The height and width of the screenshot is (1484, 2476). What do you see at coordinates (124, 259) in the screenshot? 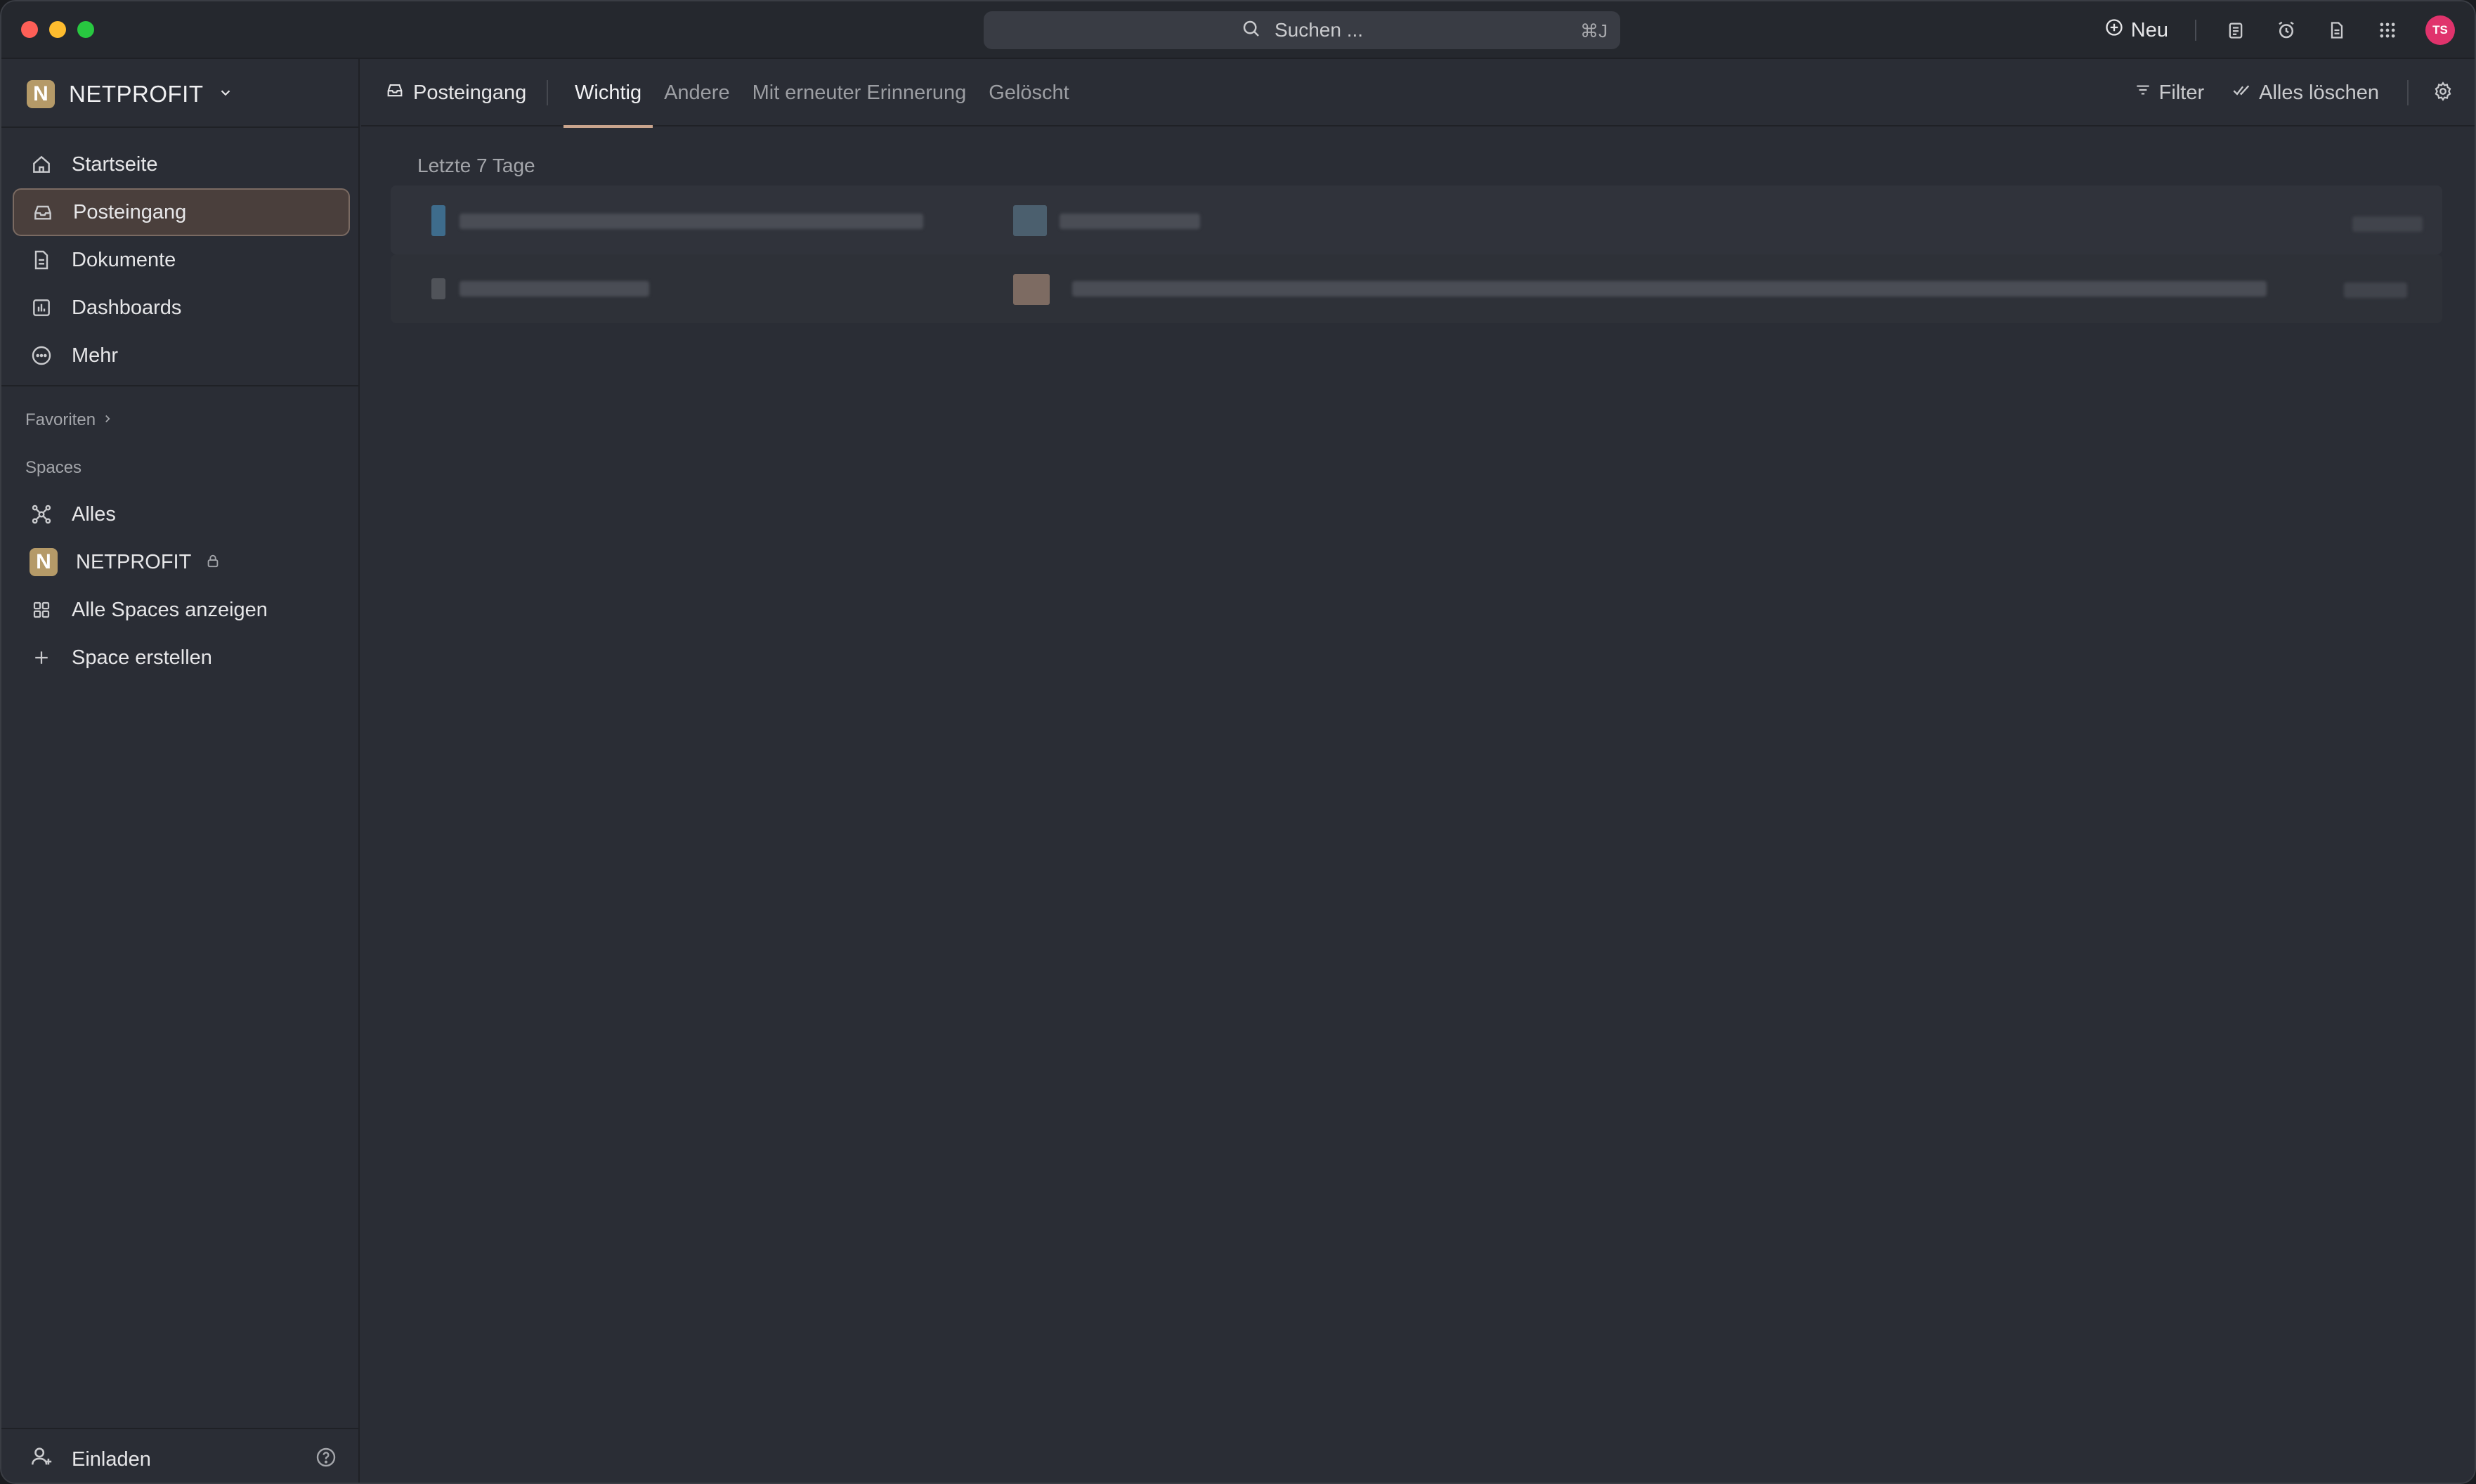
I see `sidebar-item-label: Dokumente` at bounding box center [124, 259].